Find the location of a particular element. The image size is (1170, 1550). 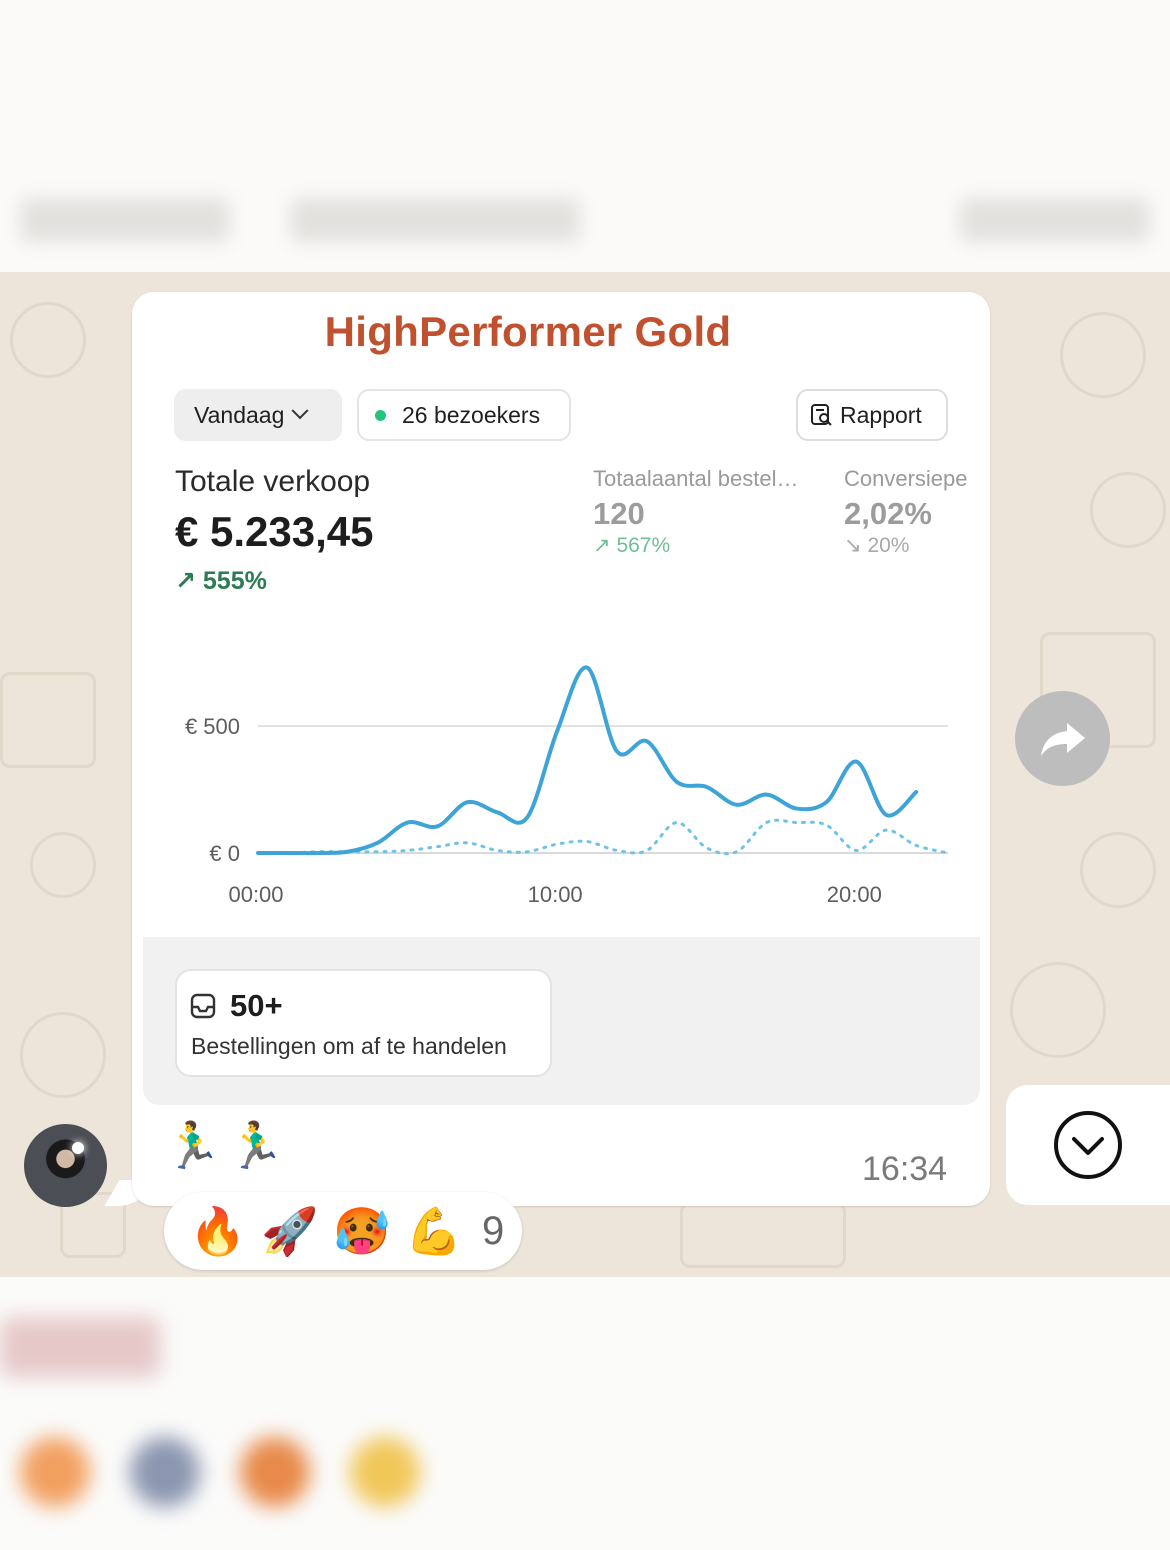

inbox-icon is located at coordinates (203, 1006).